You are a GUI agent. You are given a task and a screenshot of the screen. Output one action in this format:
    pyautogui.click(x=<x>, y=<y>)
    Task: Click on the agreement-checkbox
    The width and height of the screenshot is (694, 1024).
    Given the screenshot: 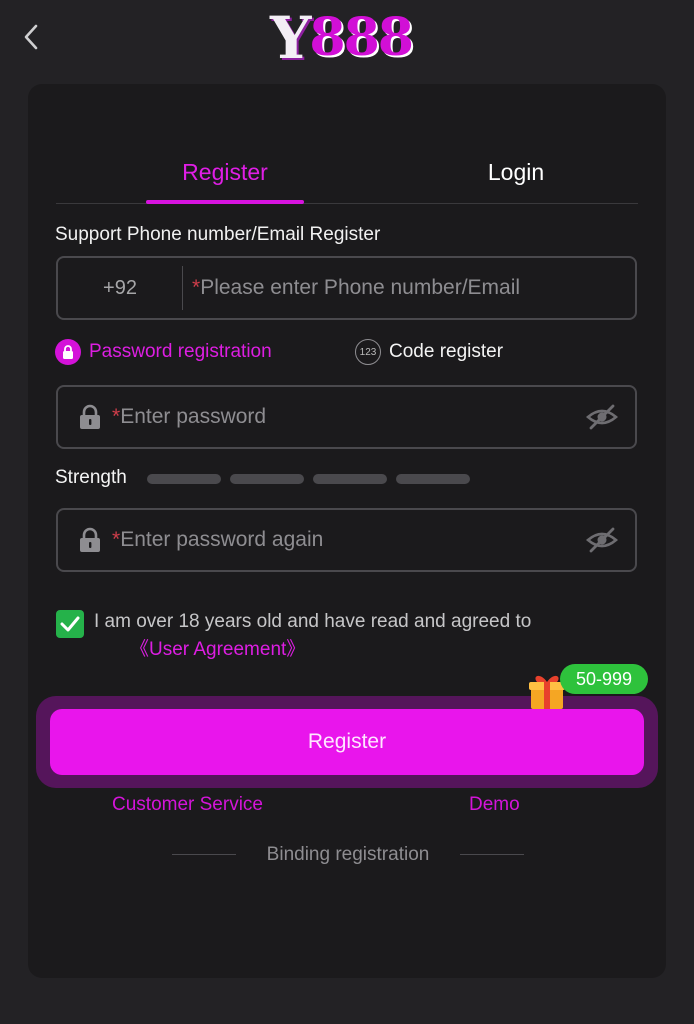 What is the action you would take?
    pyautogui.click(x=70, y=624)
    